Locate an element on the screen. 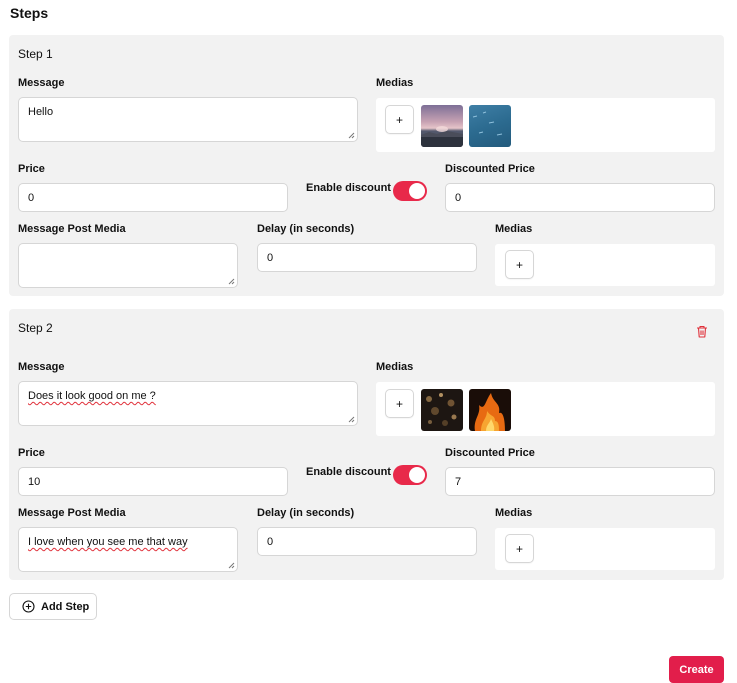 The image size is (737, 683). media-thumbnail-fire is located at coordinates (490, 410).